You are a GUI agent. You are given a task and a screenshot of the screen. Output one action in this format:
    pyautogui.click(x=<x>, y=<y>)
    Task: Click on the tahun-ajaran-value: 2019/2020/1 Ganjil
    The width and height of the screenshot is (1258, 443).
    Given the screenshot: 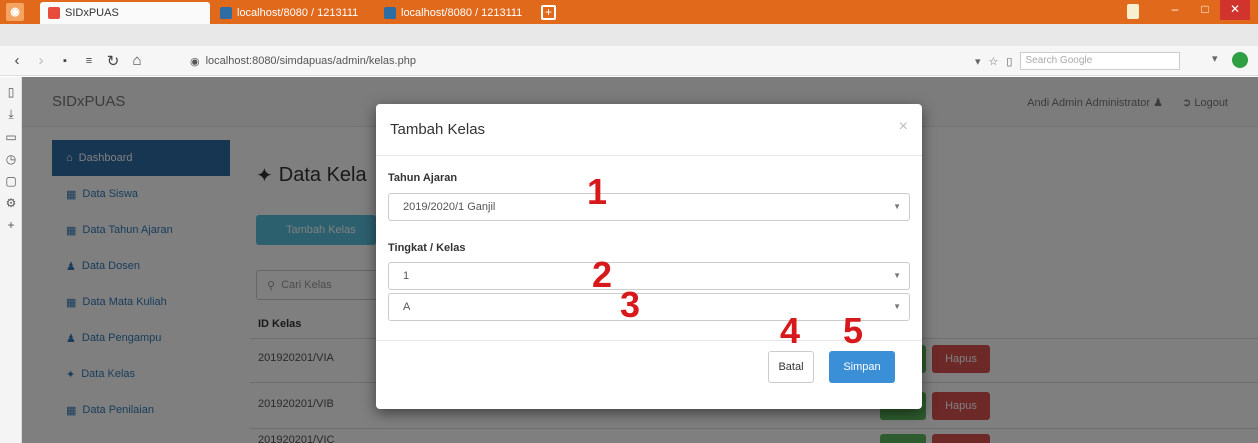 What is the action you would take?
    pyautogui.click(x=449, y=207)
    